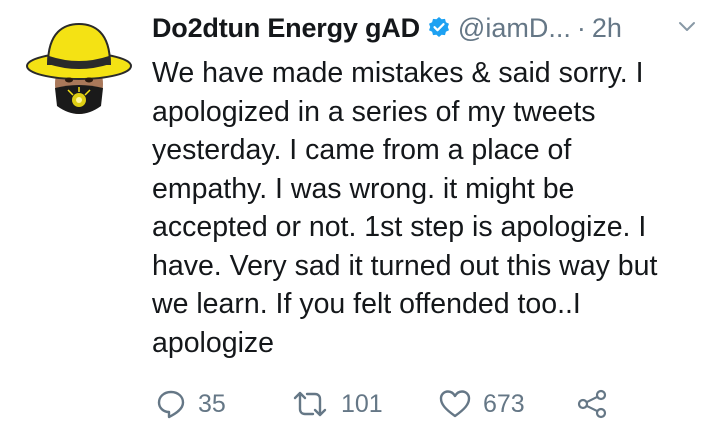 The height and width of the screenshot is (425, 720). Describe the element at coordinates (337, 404) in the screenshot. I see `retweet-button: 101` at that location.